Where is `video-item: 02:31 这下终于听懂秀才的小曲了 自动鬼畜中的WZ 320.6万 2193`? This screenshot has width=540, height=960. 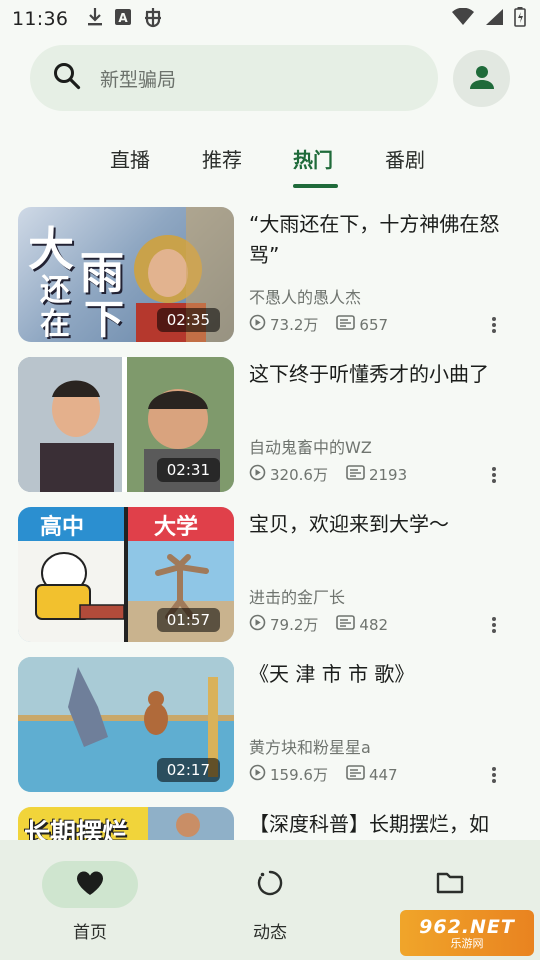
video-item: 02:31 这下终于听懂秀才的小曲了 自动鬼畜中的WZ 320.6万 2193 is located at coordinates (270, 425).